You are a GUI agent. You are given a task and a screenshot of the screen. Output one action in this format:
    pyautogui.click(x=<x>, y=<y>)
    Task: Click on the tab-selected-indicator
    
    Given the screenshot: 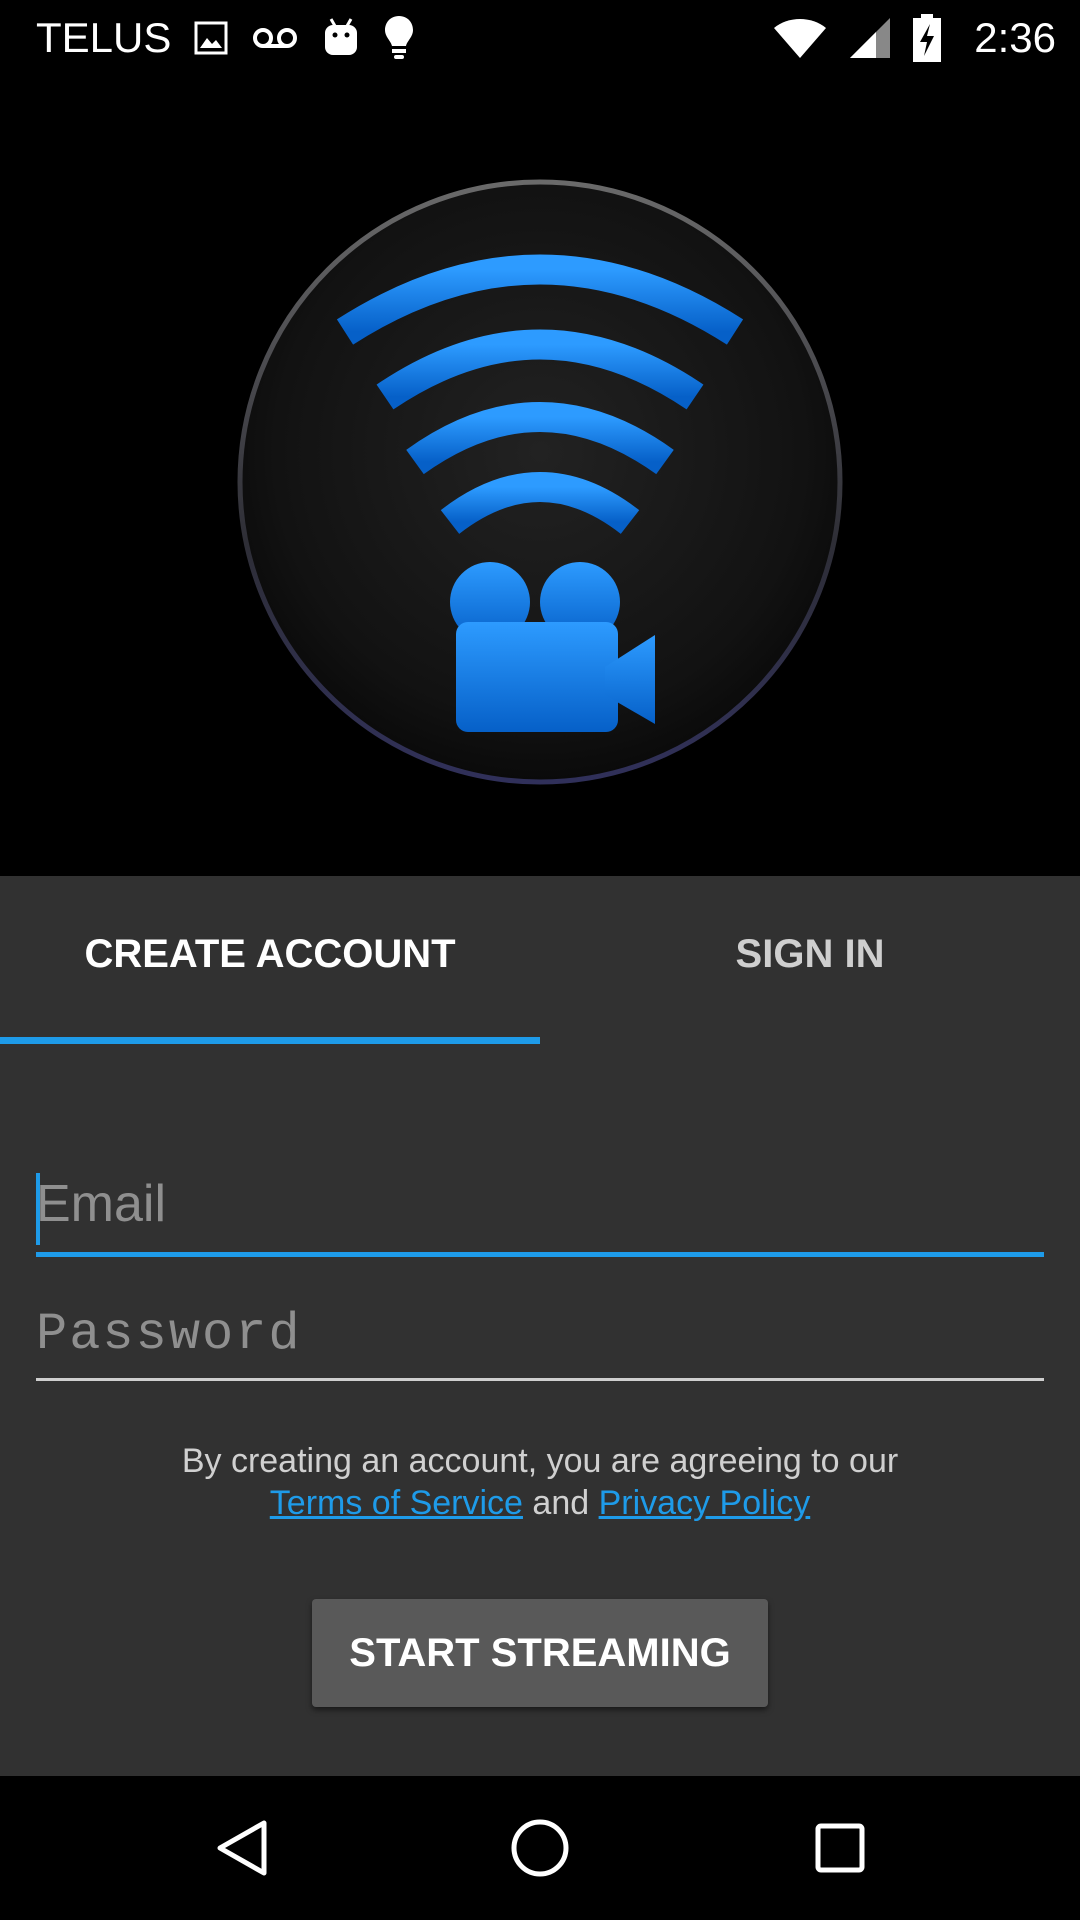 What is the action you would take?
    pyautogui.click(x=270, y=1040)
    